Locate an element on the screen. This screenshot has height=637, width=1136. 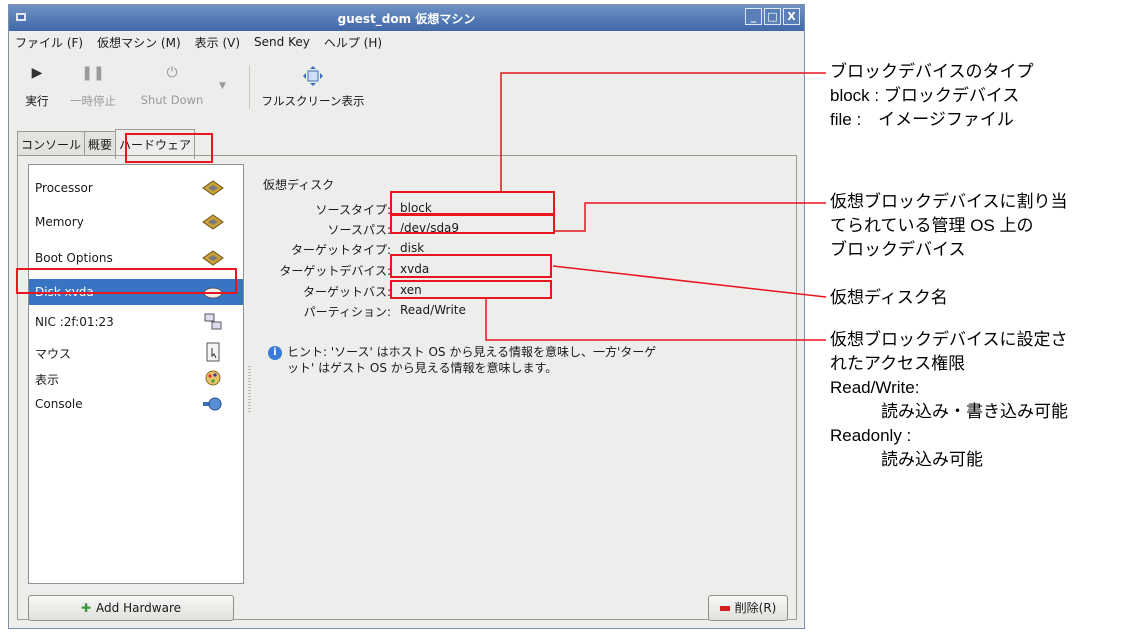
annotation-line: 仮想ディスク名 is located at coordinates (889, 297).